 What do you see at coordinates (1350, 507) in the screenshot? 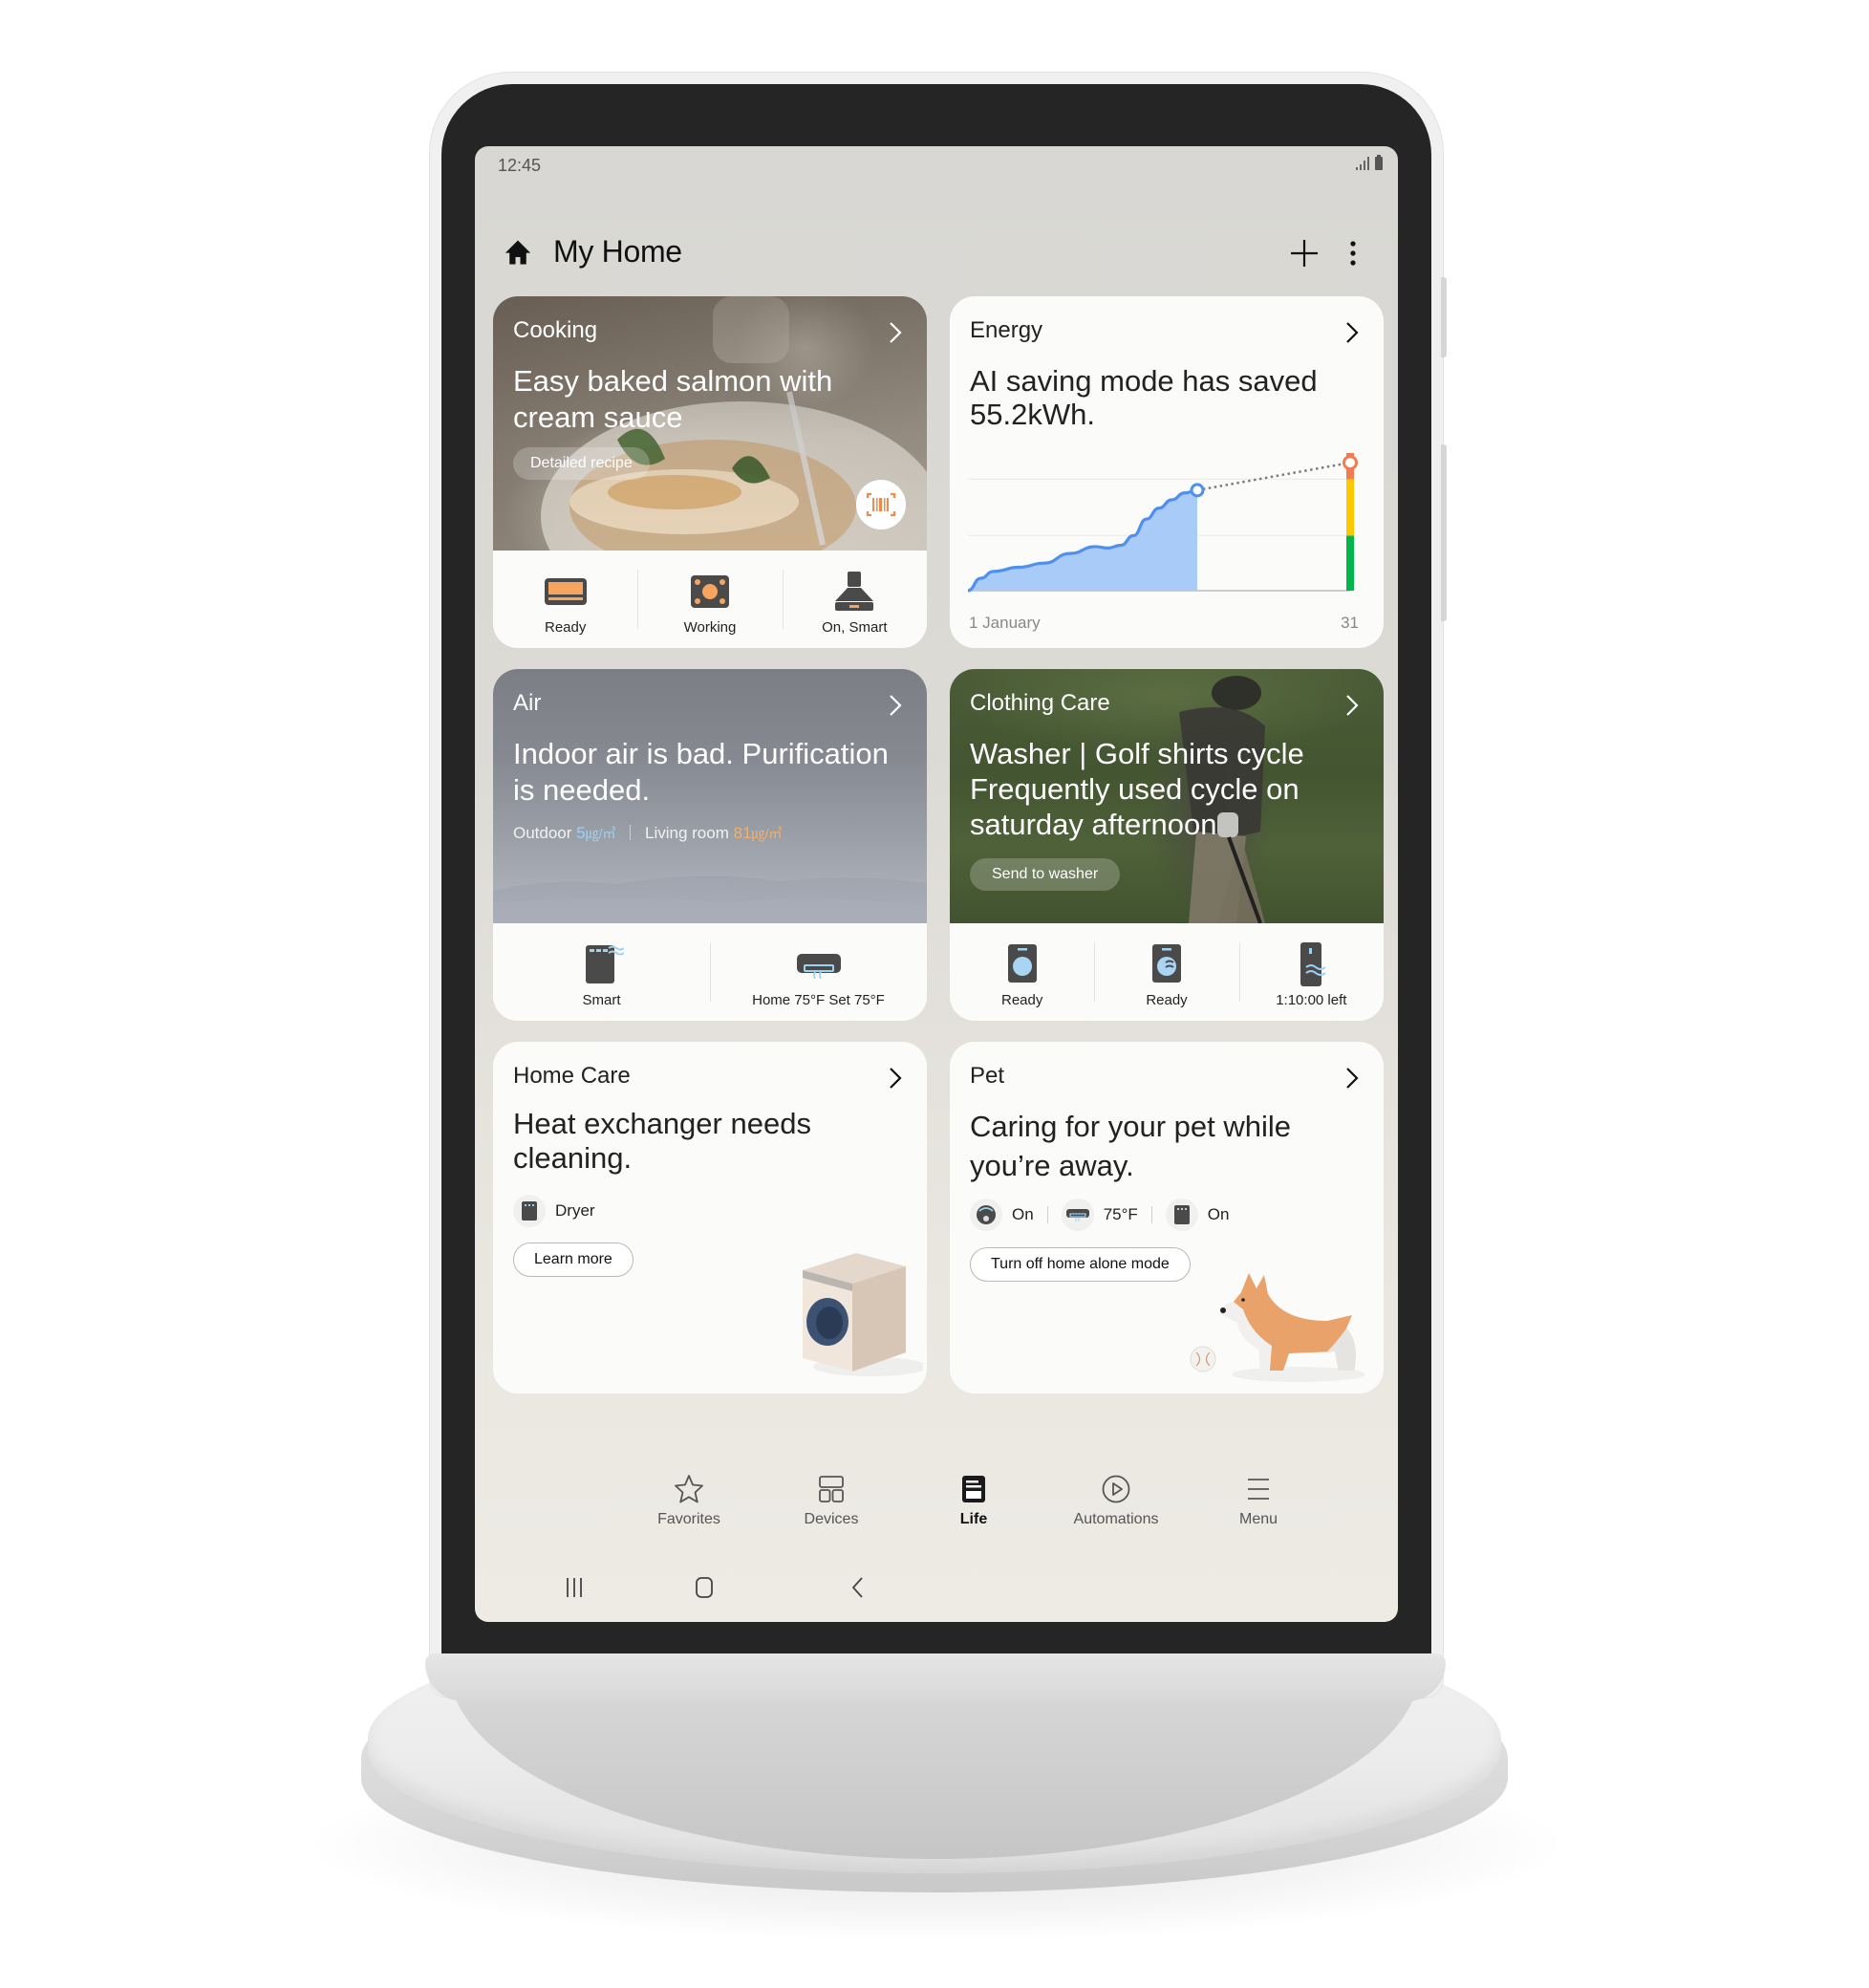
I see `level-bar-medium` at bounding box center [1350, 507].